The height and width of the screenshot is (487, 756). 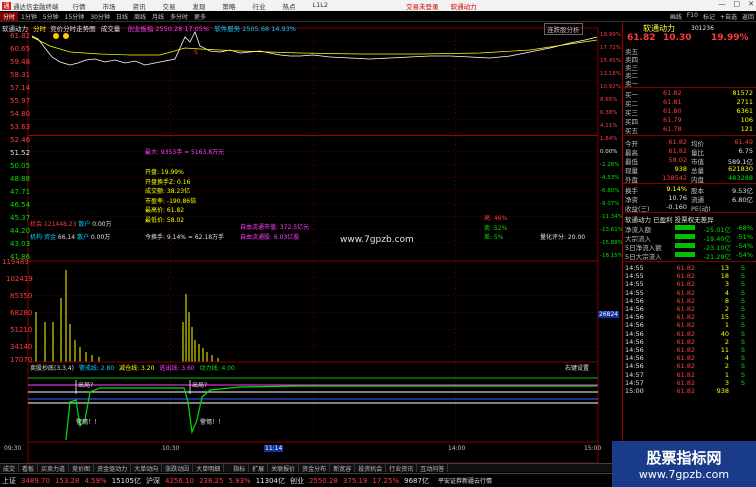 What do you see at coordinates (690, 130) in the screenshot?
I see `bid-row: 买五 61.78 121` at bounding box center [690, 130].